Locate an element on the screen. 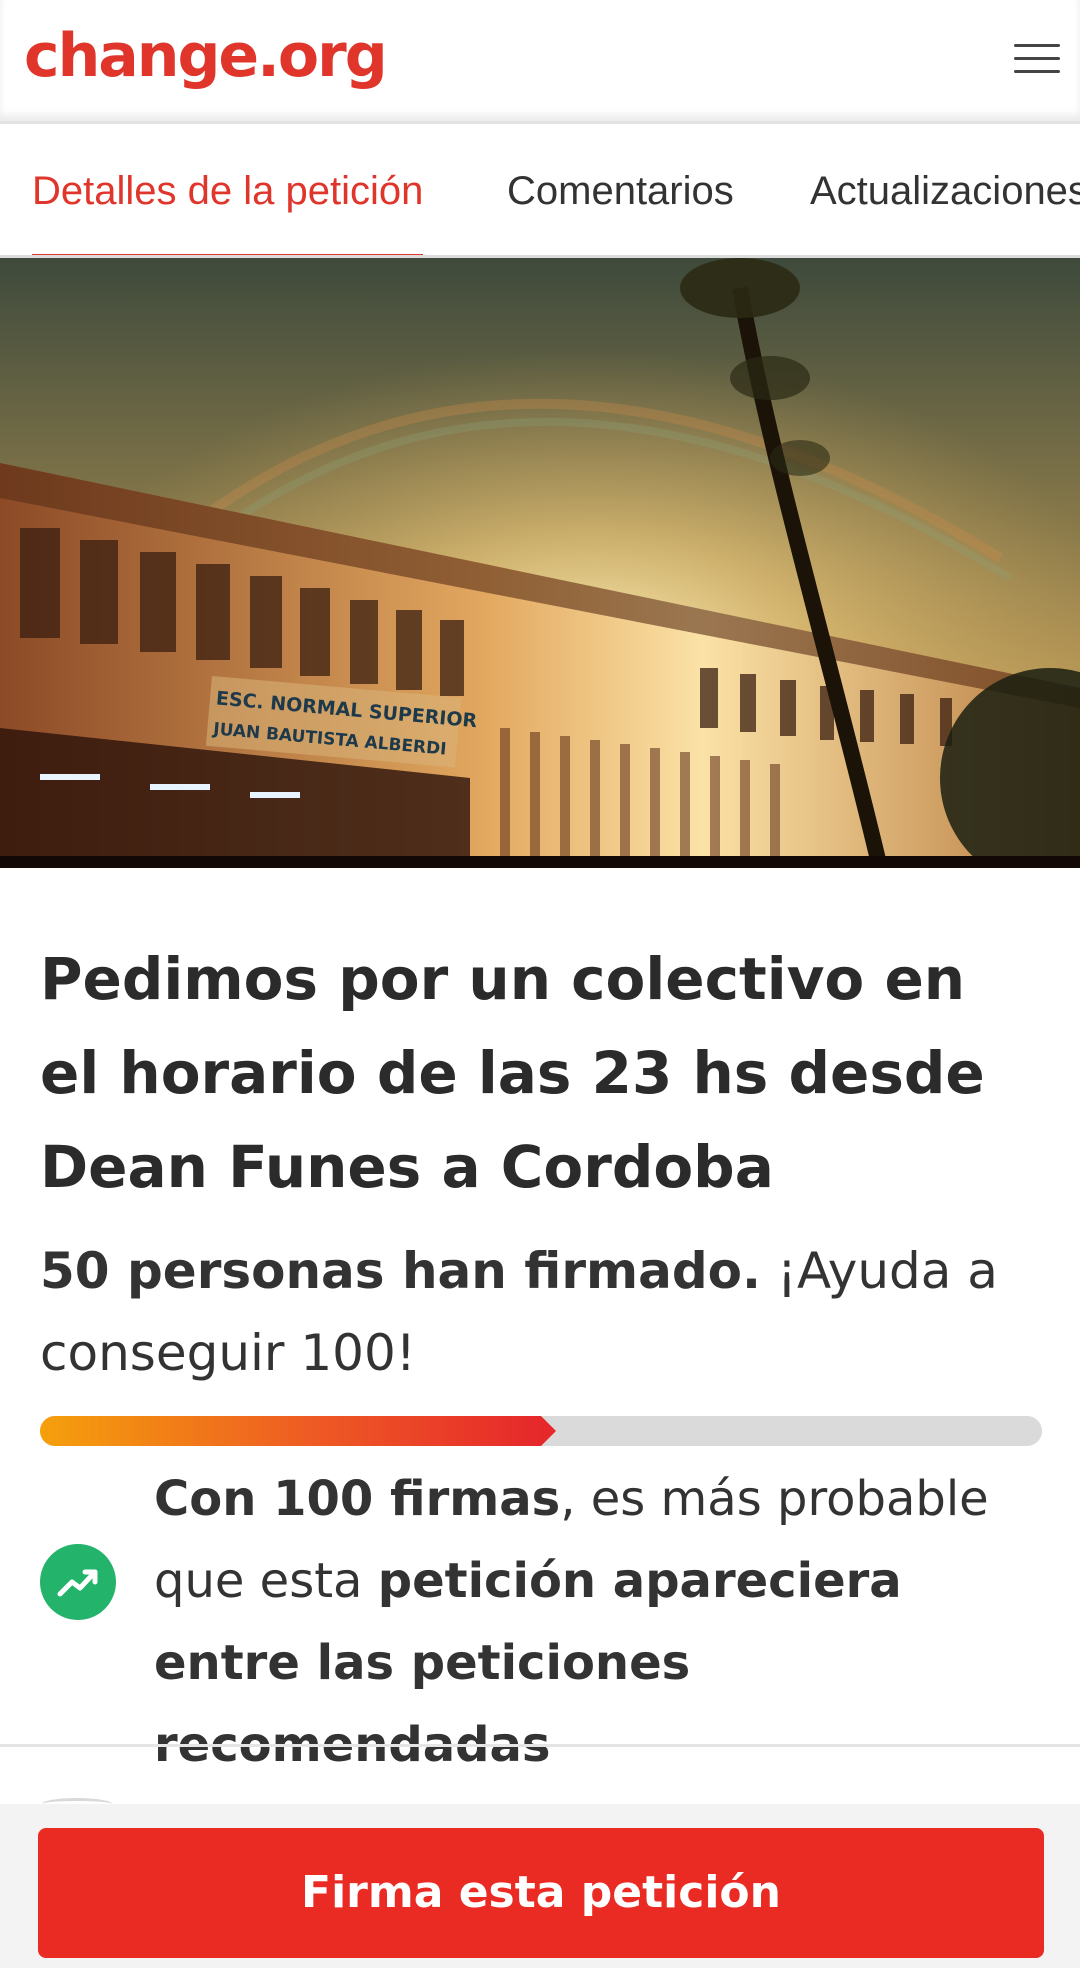 This screenshot has height=1968, width=1080. sign-petition-button: Firma esta petición is located at coordinates (541, 1893).